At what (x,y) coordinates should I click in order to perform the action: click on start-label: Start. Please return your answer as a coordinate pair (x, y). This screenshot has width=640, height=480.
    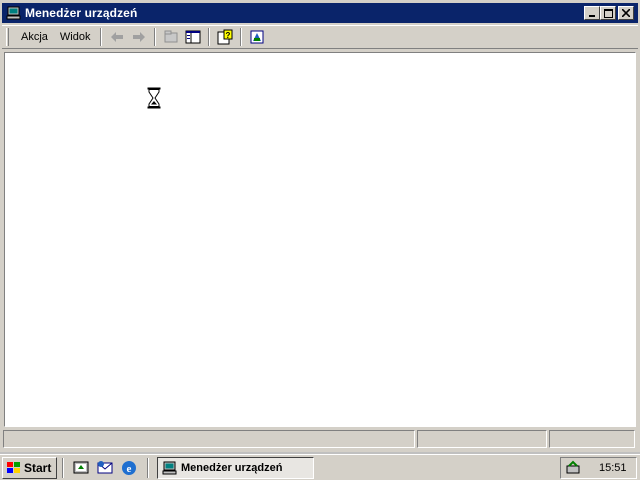
    Looking at the image, I should click on (38, 468).